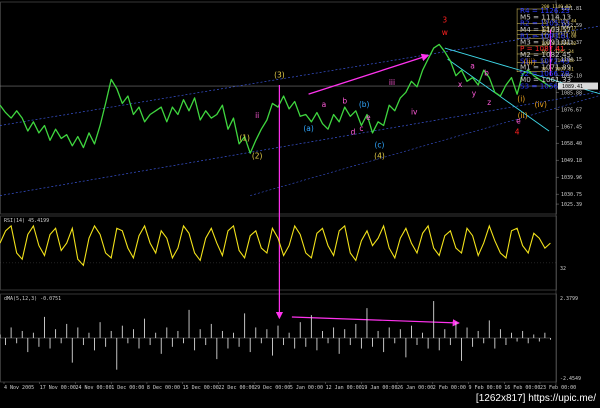  Describe the element at coordinates (364, 104) in the screenshot. I see `wave-label: (b)` at that location.